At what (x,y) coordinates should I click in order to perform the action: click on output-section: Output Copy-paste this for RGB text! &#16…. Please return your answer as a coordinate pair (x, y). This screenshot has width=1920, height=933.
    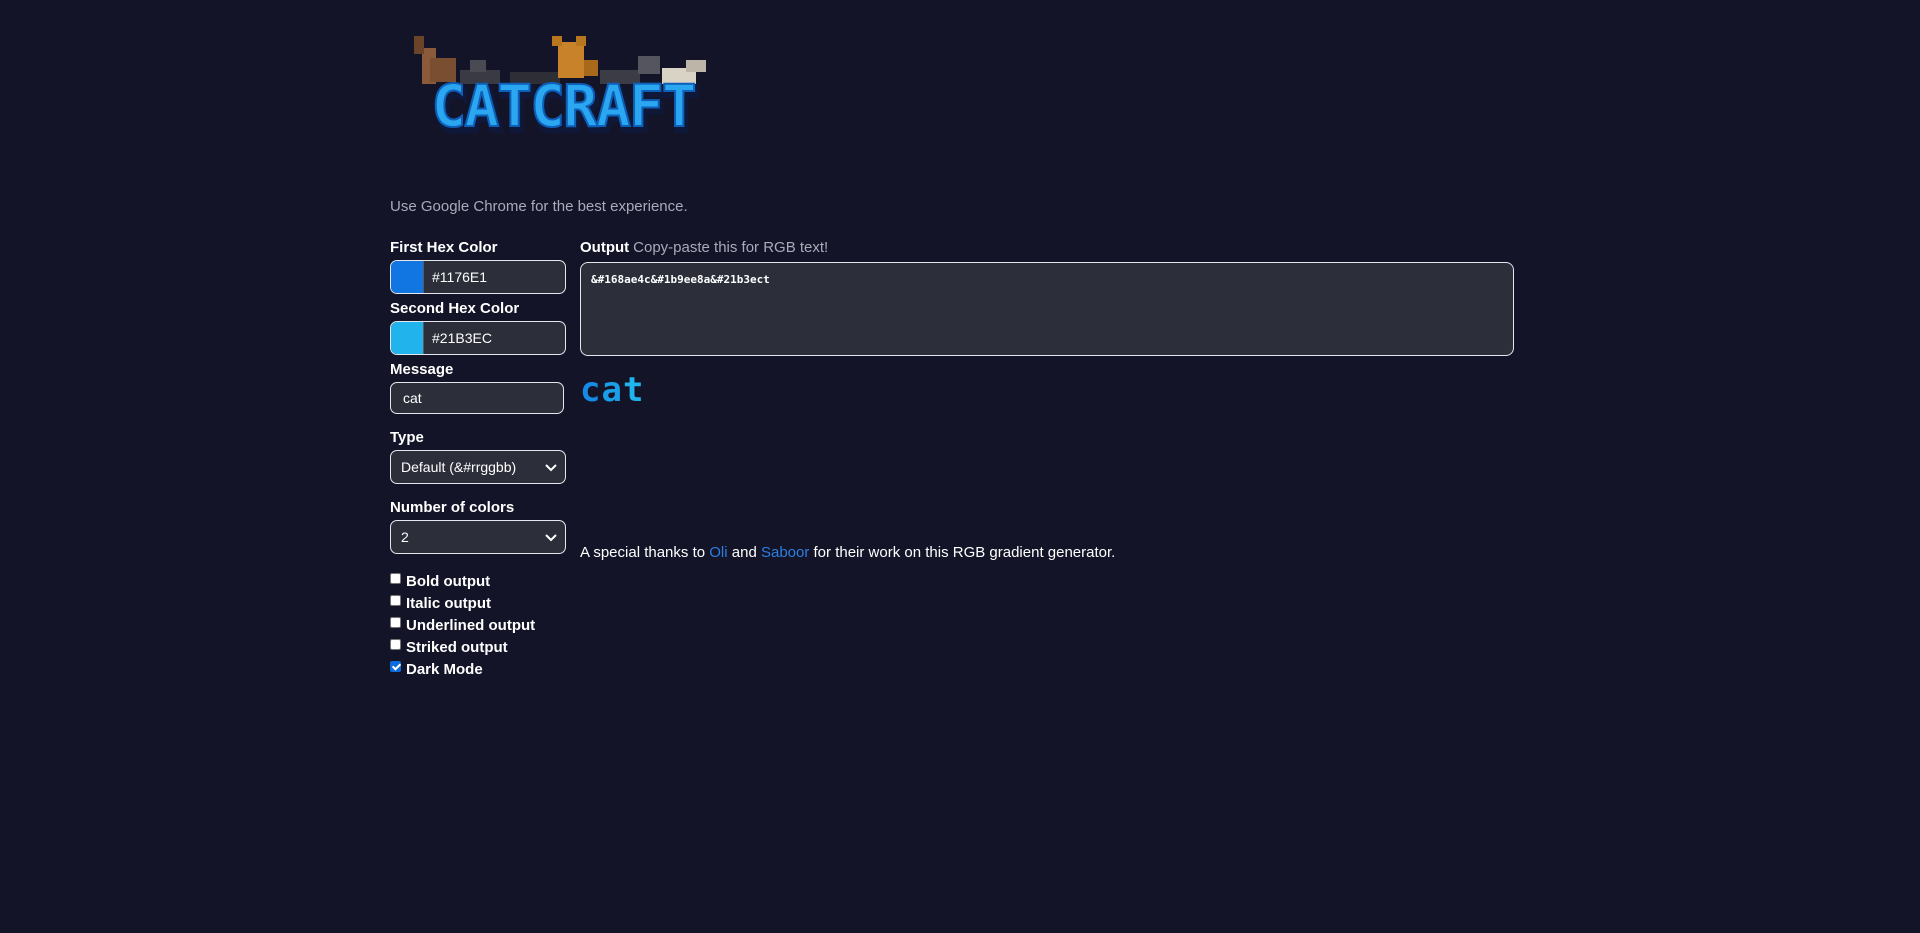
    Looking at the image, I should click on (1048, 324).